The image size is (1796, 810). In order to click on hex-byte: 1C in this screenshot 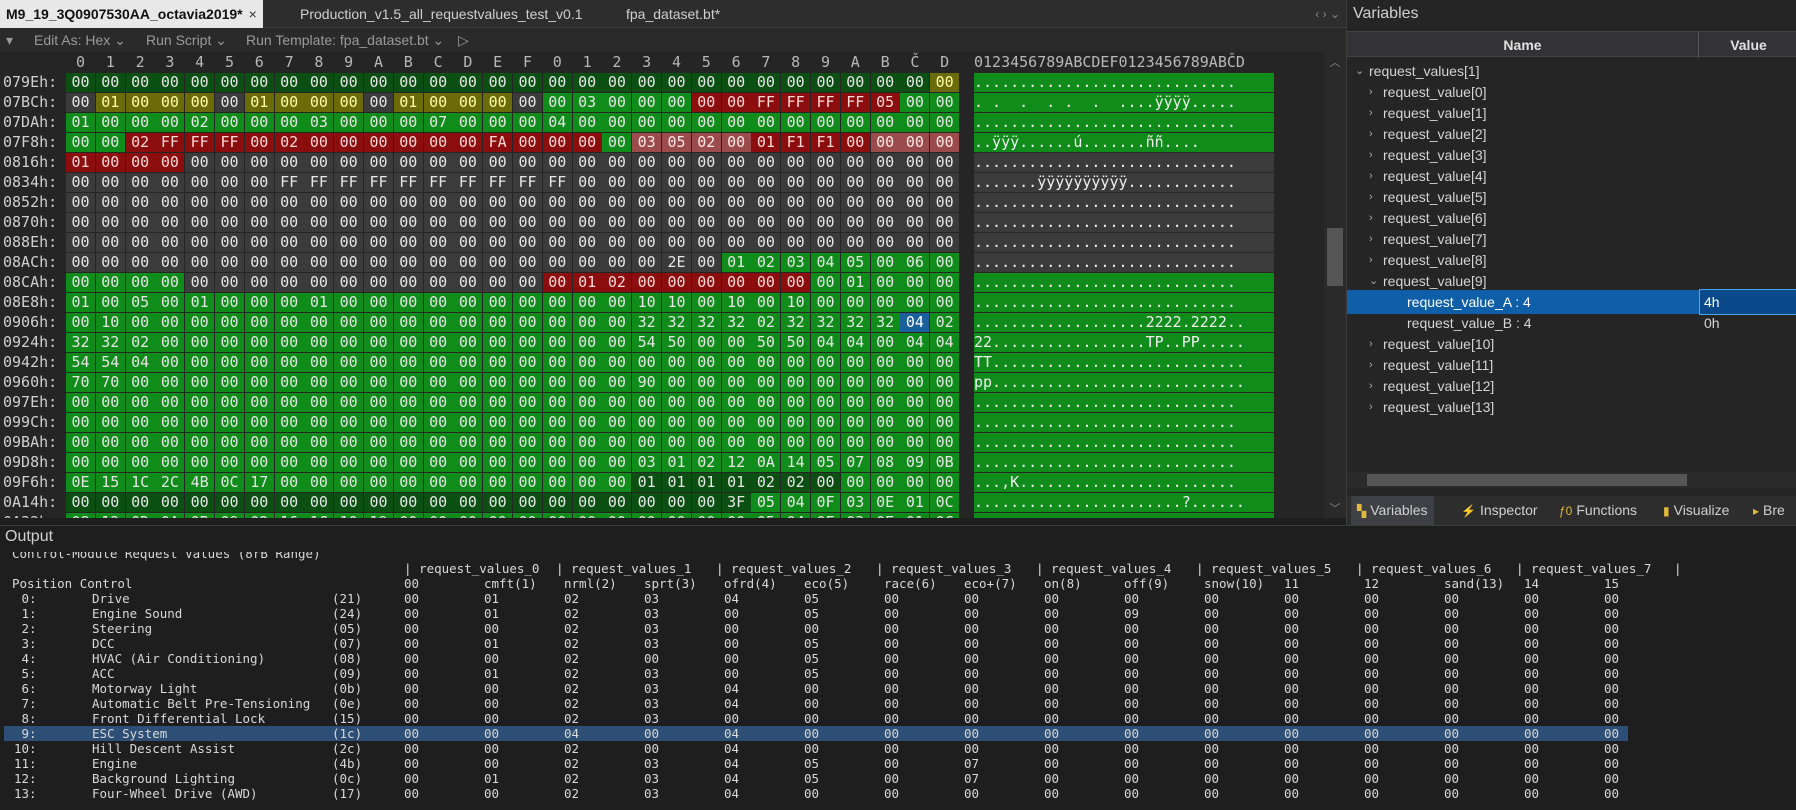, I will do `click(319, 515)`.